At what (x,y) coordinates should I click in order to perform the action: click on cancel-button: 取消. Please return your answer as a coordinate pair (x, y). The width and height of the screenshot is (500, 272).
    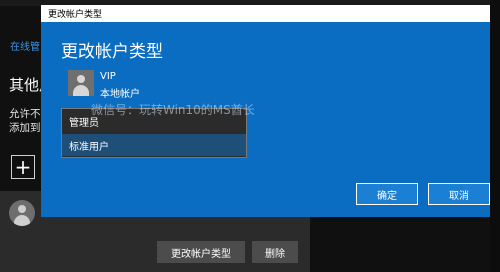
    Looking at the image, I should click on (459, 194).